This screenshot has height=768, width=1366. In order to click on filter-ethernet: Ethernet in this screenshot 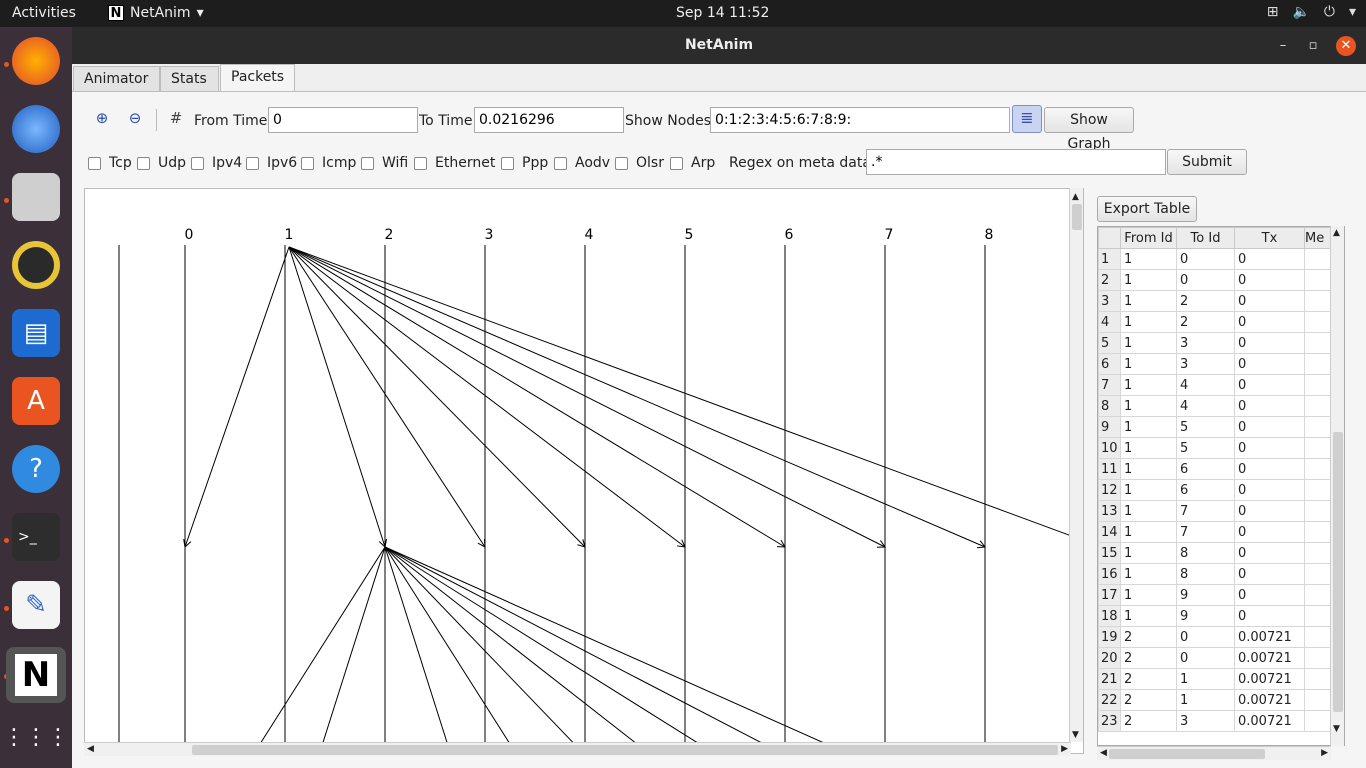, I will do `click(454, 163)`.